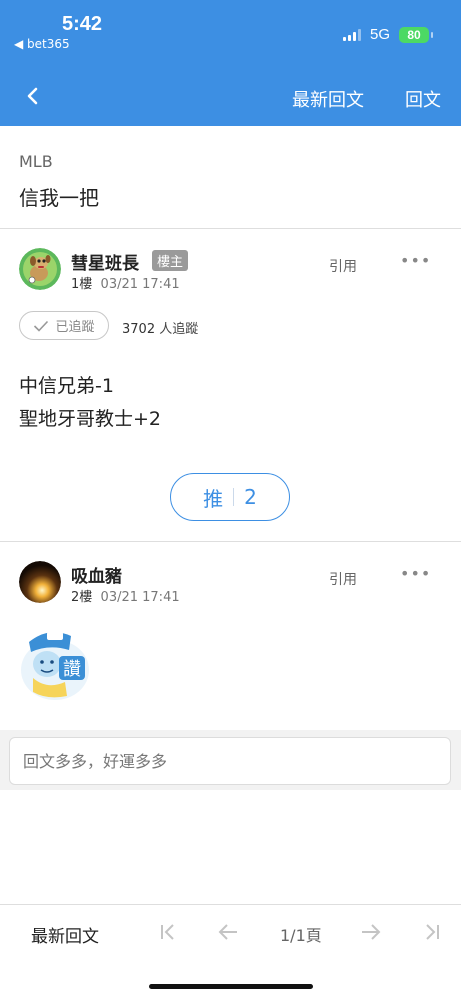 The image size is (461, 1000). Describe the element at coordinates (75, 327) in the screenshot. I see `follow-label: 已追蹤` at that location.